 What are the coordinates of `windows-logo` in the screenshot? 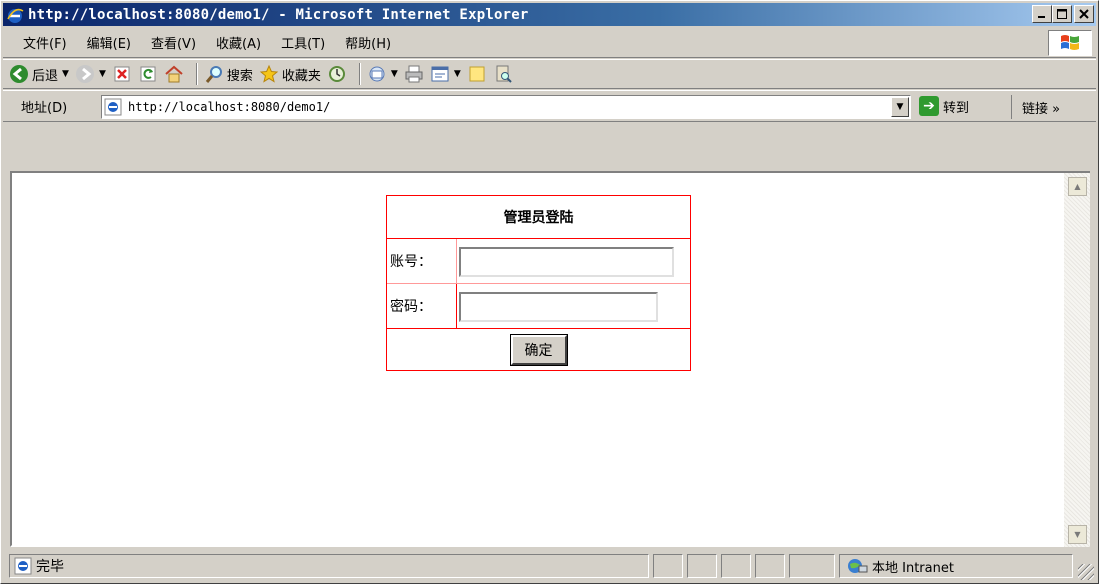 It's located at (1070, 43).